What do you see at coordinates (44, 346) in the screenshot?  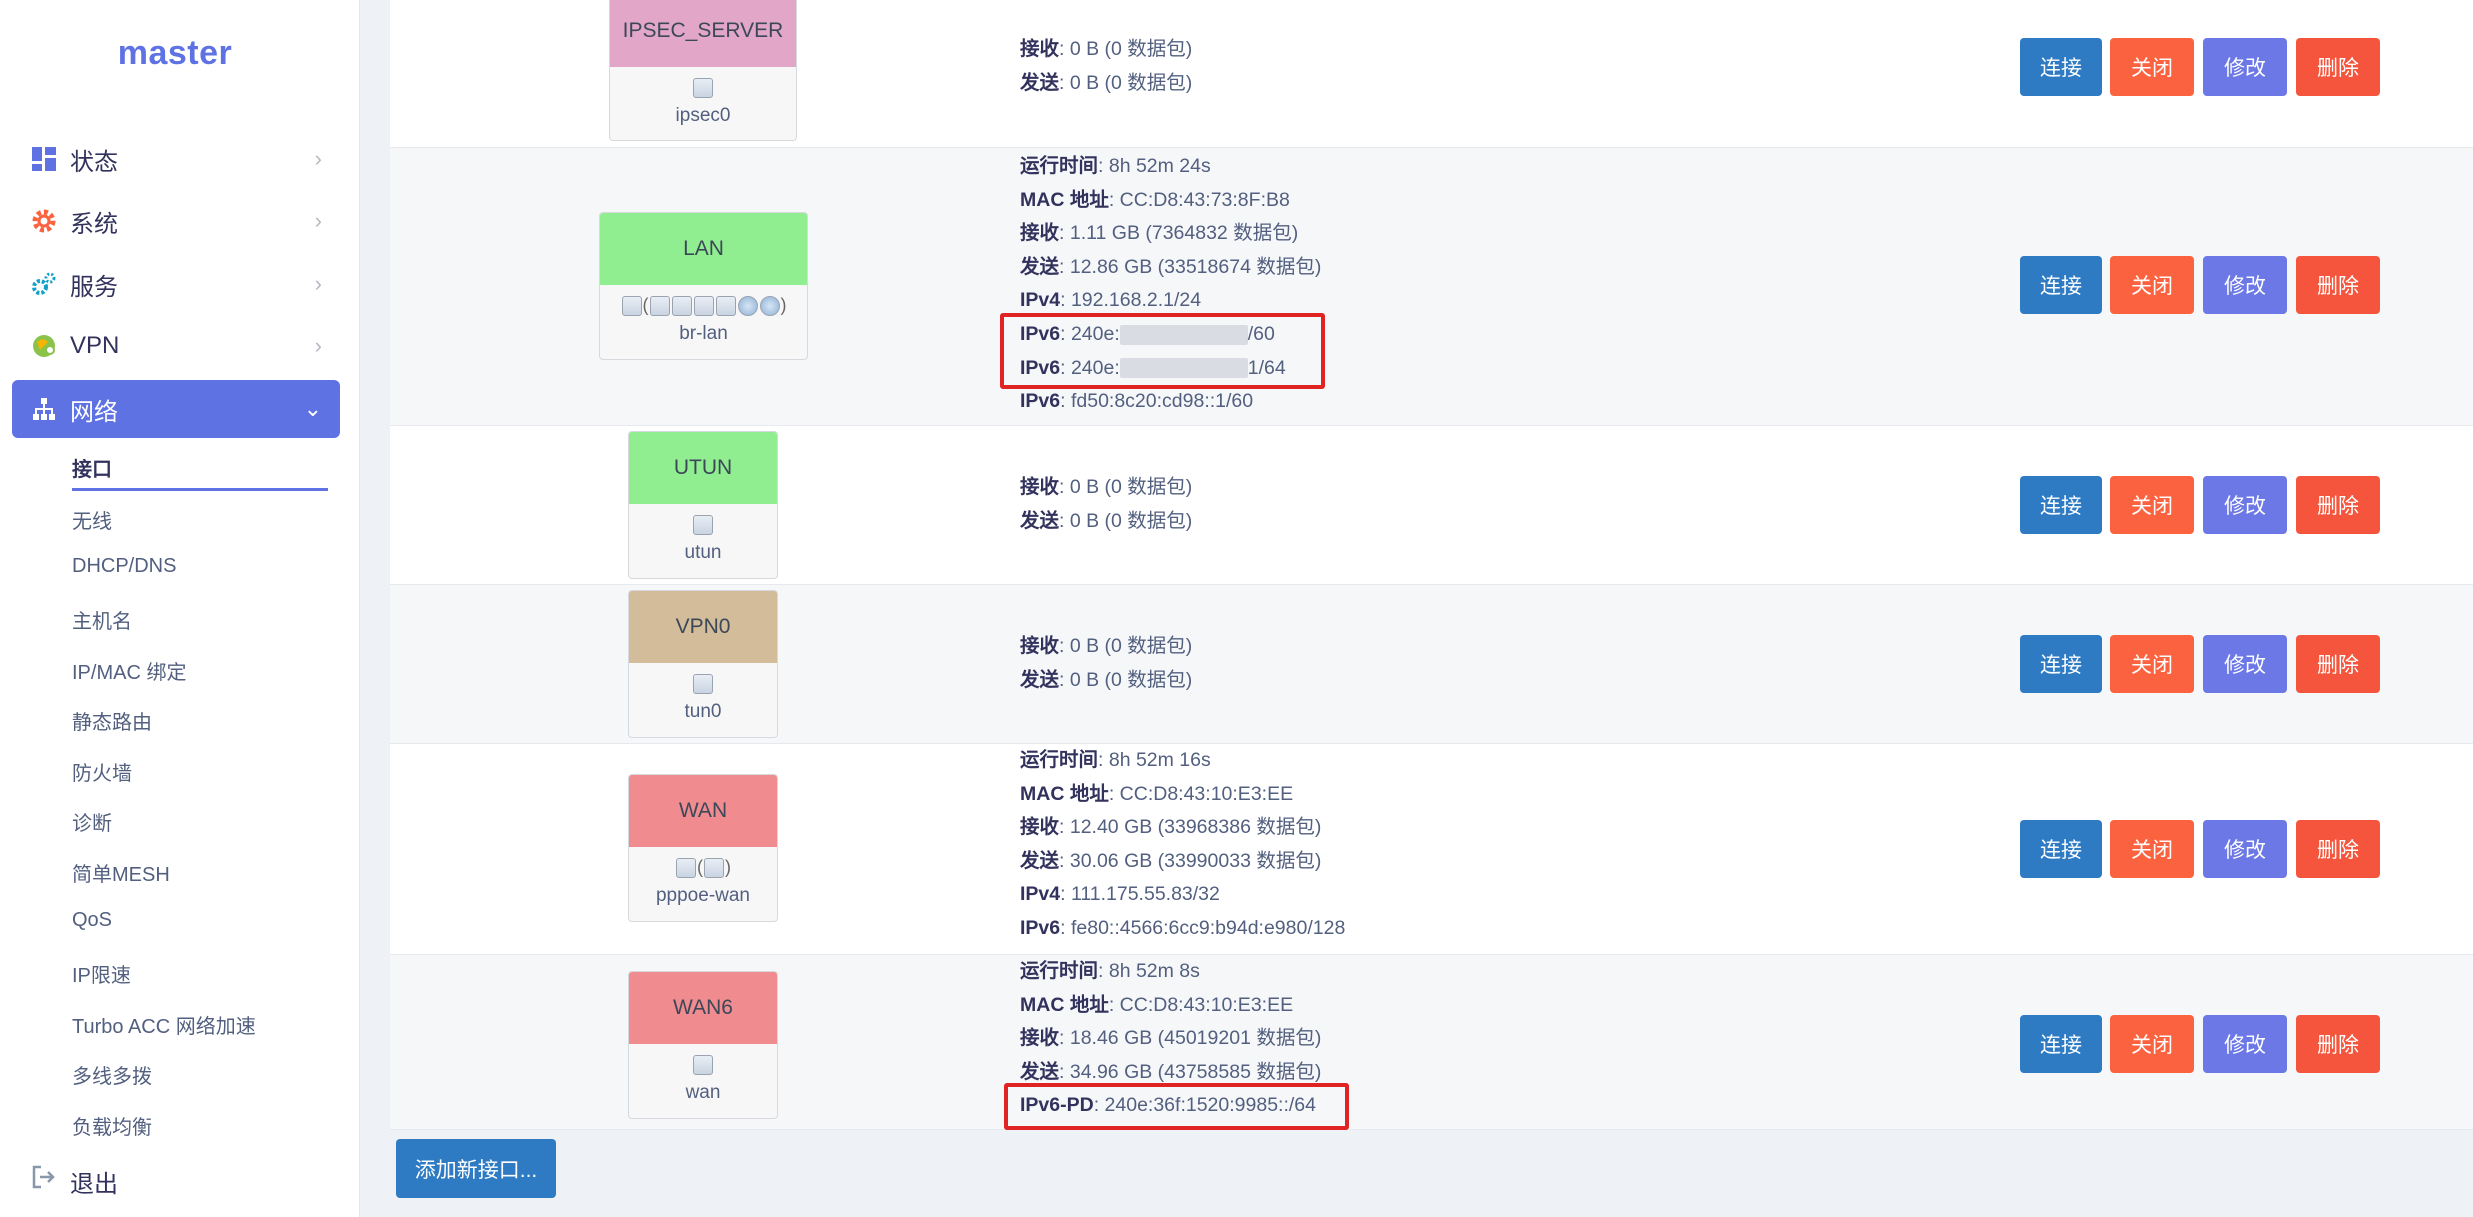 I see `globe-icon` at bounding box center [44, 346].